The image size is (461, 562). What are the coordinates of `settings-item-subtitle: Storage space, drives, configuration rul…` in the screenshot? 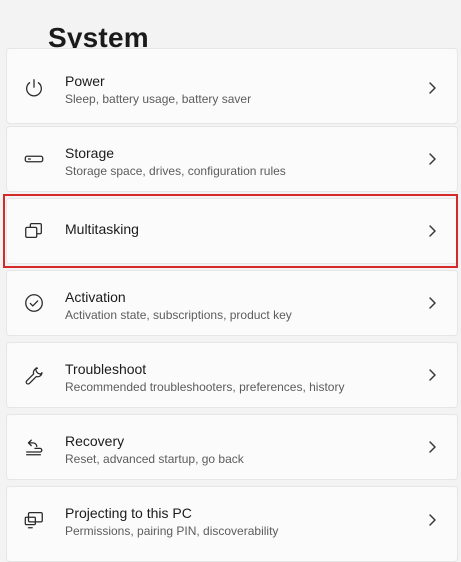 It's located at (175, 171).